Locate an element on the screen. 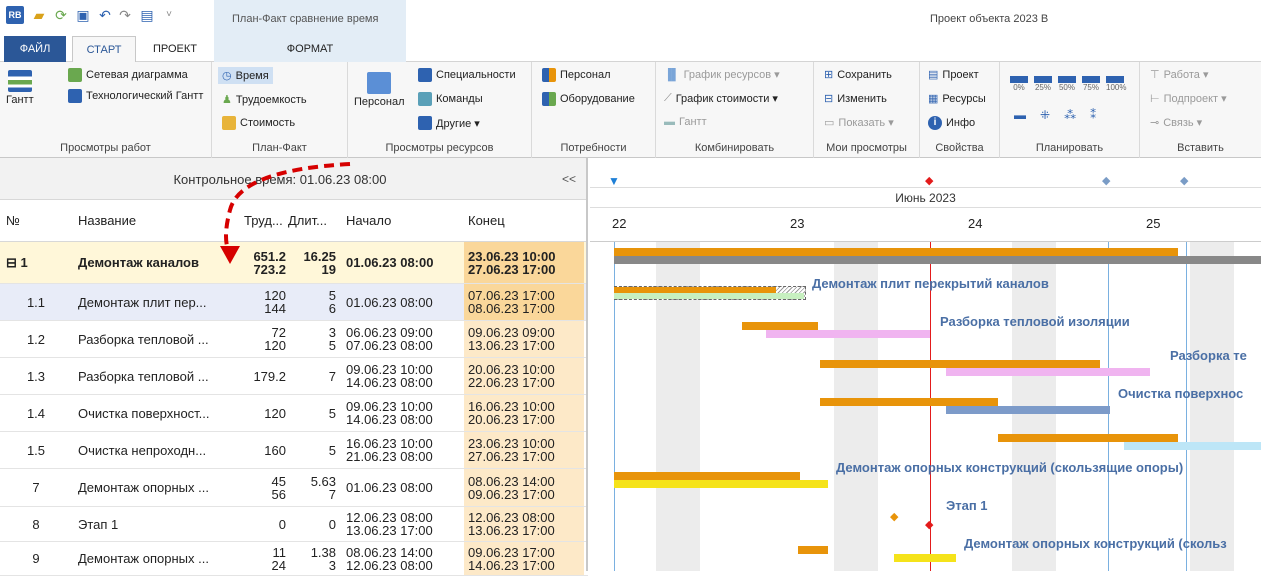  plan-tool-2-icon: ⁜ is located at coordinates (1045, 115).